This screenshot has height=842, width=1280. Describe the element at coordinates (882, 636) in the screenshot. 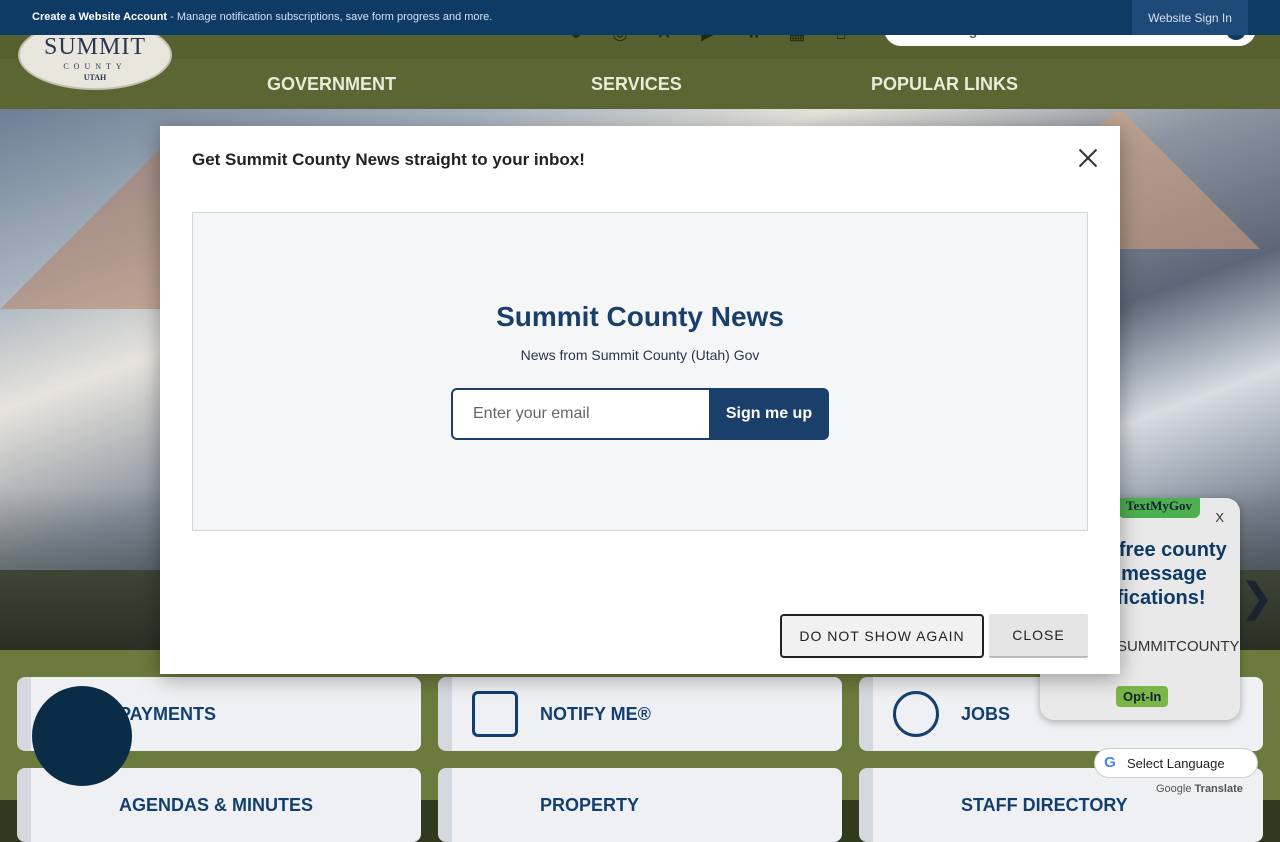

I see `do-not-show-again-button: DO NOT SHOW AGAIN` at that location.